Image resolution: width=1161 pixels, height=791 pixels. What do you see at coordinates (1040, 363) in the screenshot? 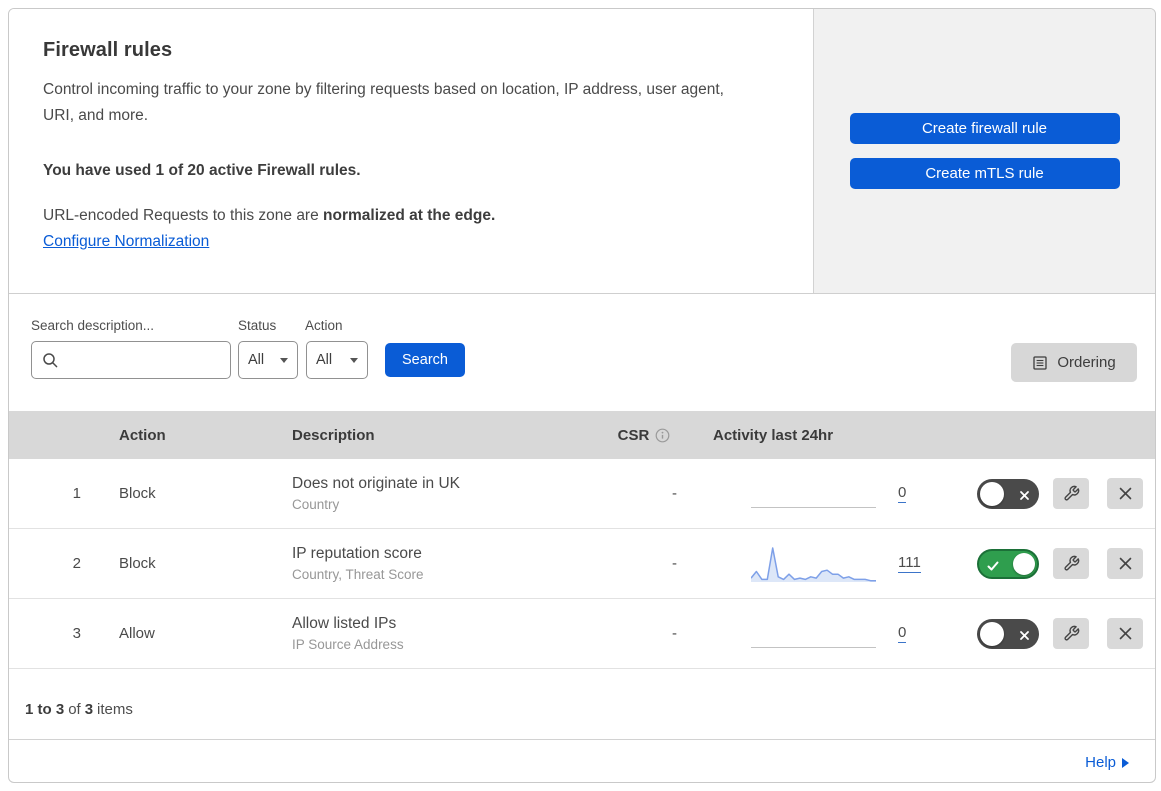
I see `list-ordering-icon` at bounding box center [1040, 363].